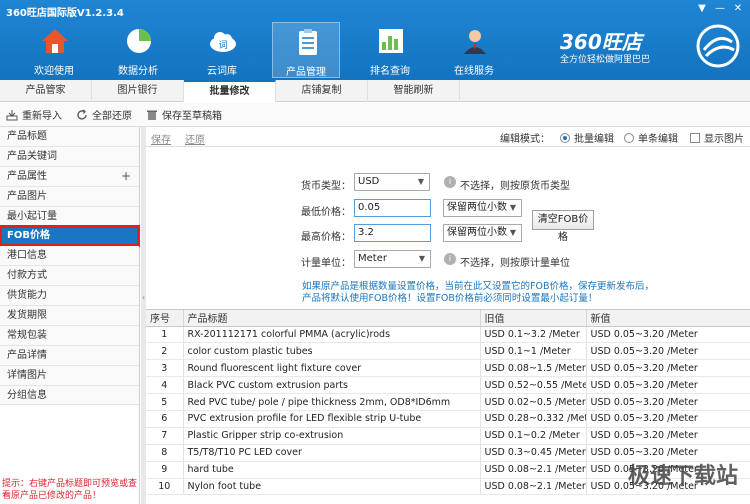 The image size is (750, 504). Describe the element at coordinates (82, 114) in the screenshot. I see `refresh-icon` at that location.